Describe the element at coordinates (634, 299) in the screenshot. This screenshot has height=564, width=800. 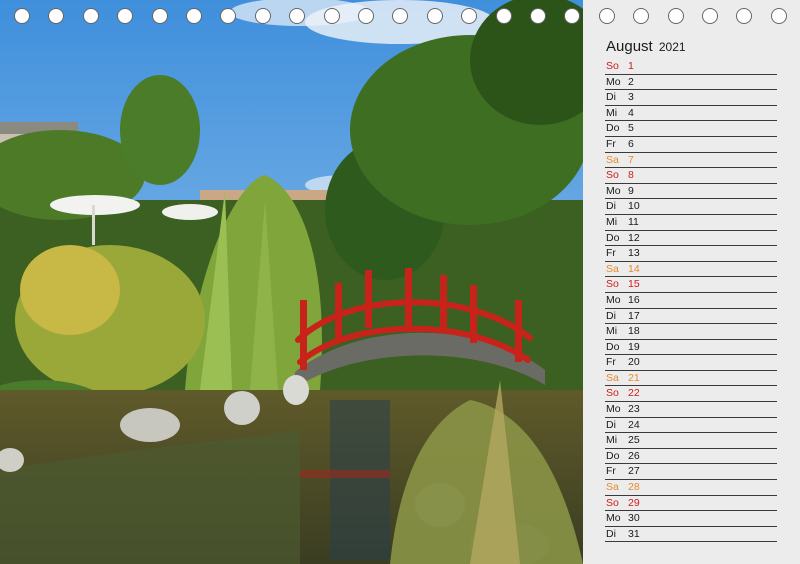
I see `day-number: 16` at that location.